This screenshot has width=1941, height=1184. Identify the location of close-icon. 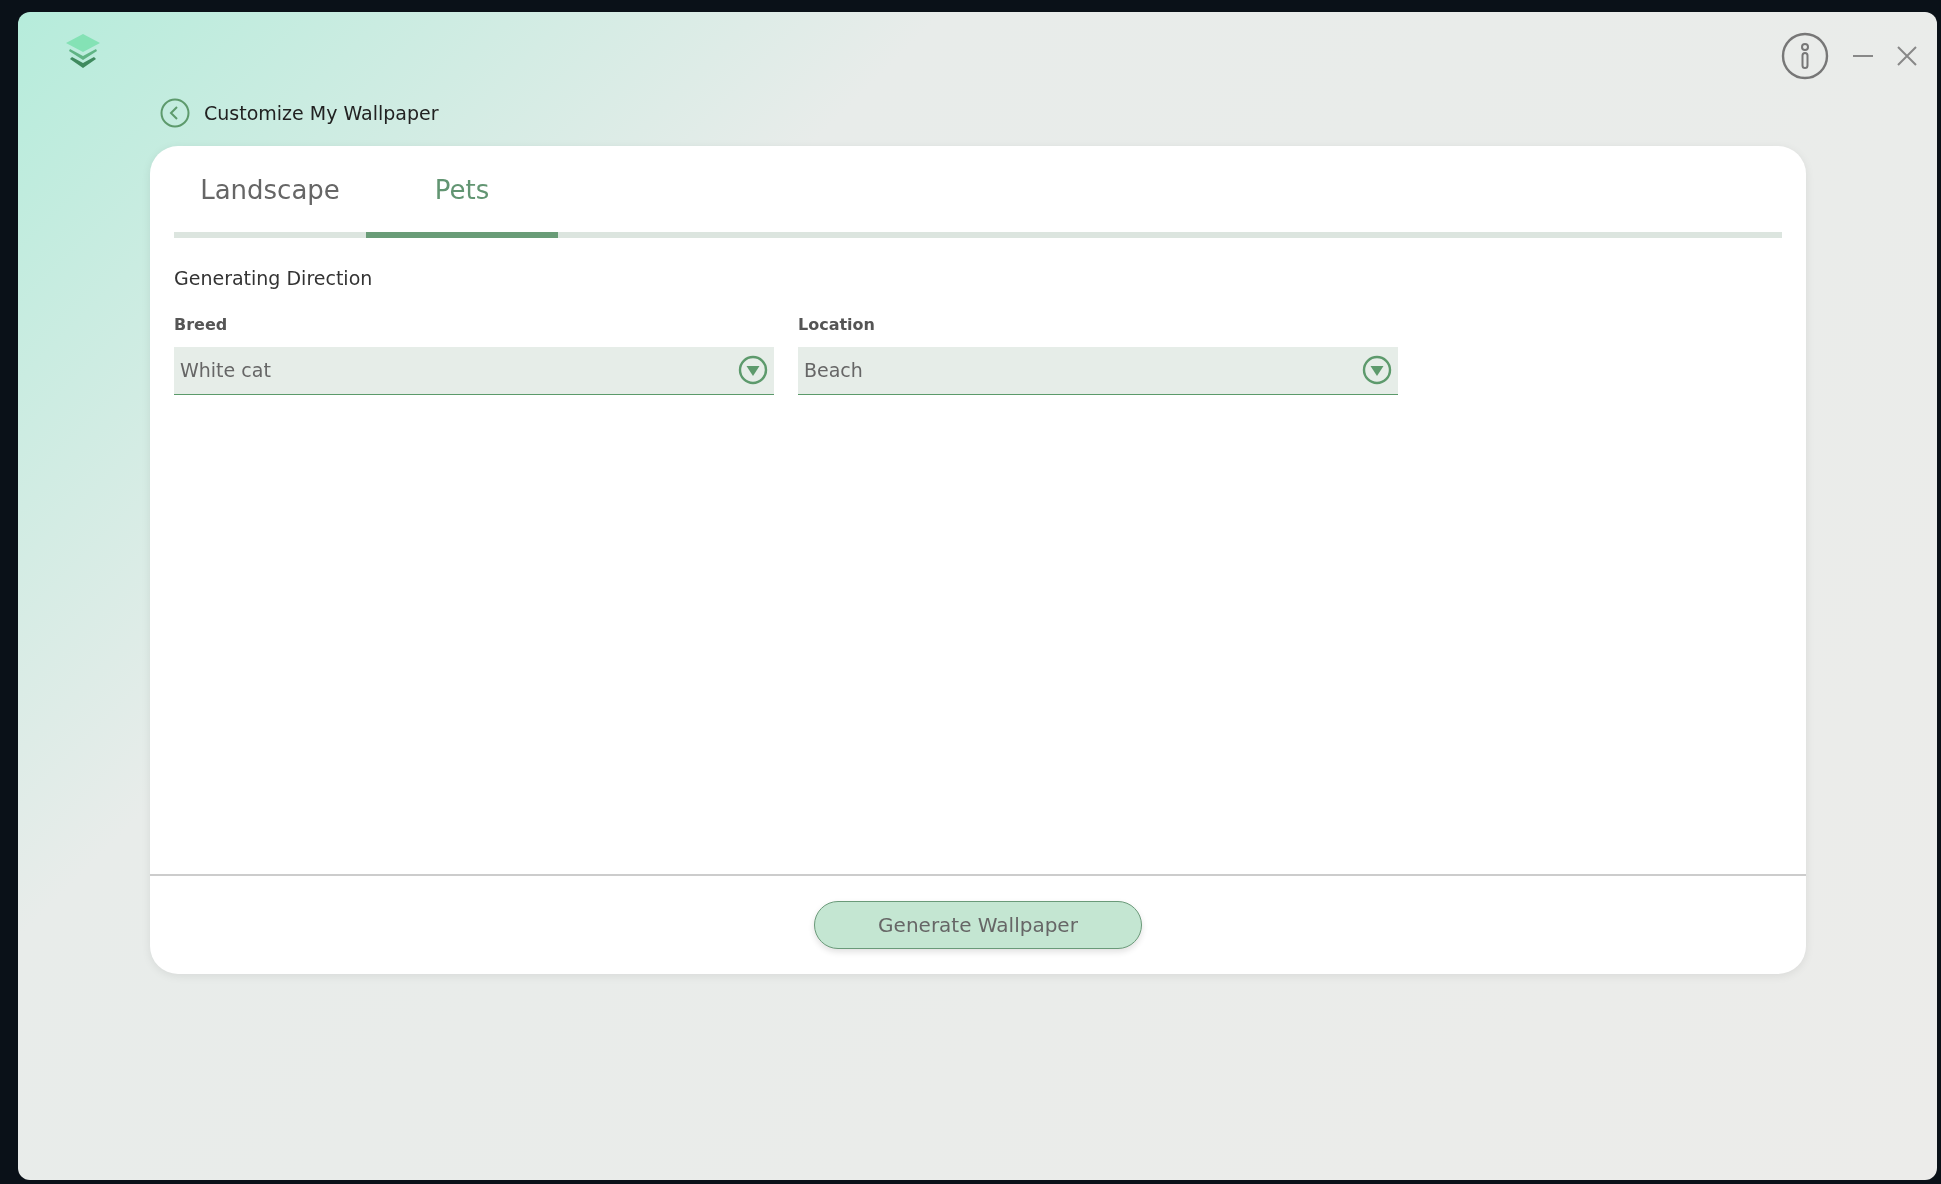
(1907, 56).